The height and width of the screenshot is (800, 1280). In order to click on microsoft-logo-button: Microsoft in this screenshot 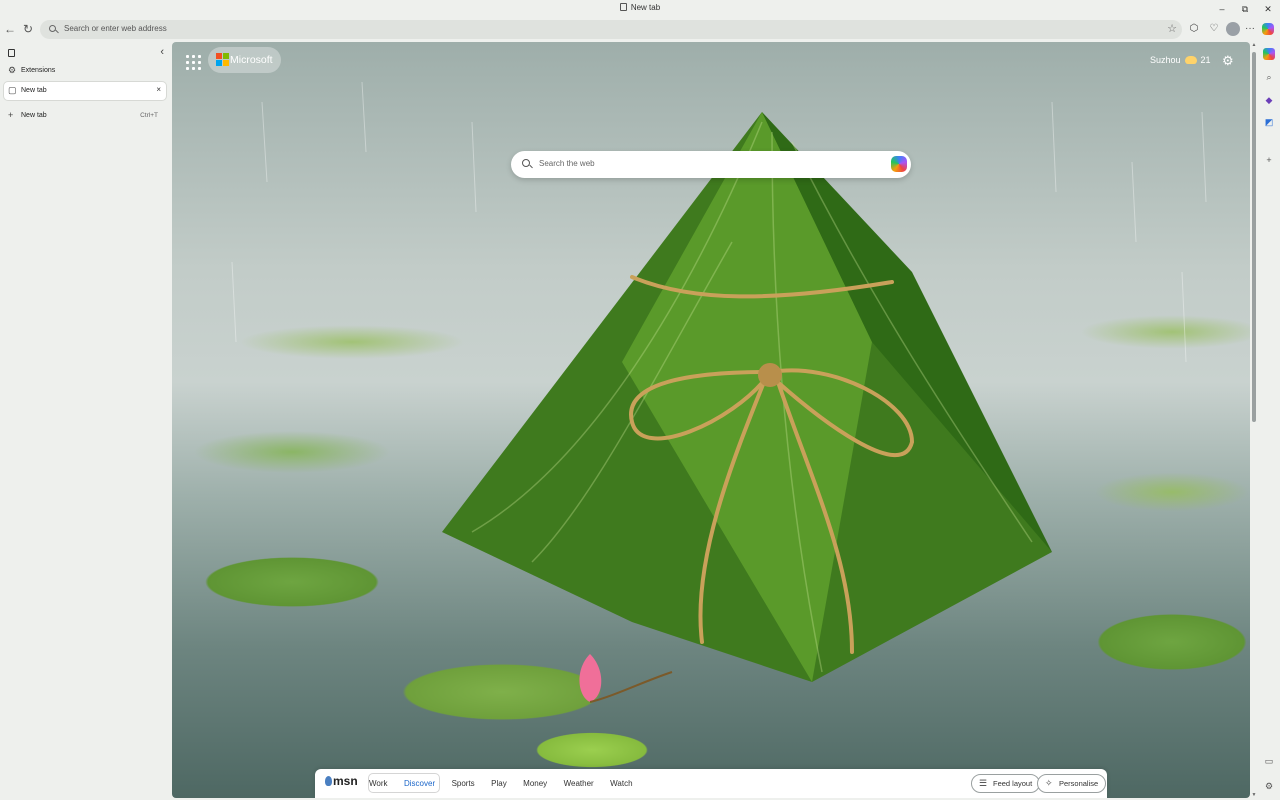, I will do `click(244, 60)`.